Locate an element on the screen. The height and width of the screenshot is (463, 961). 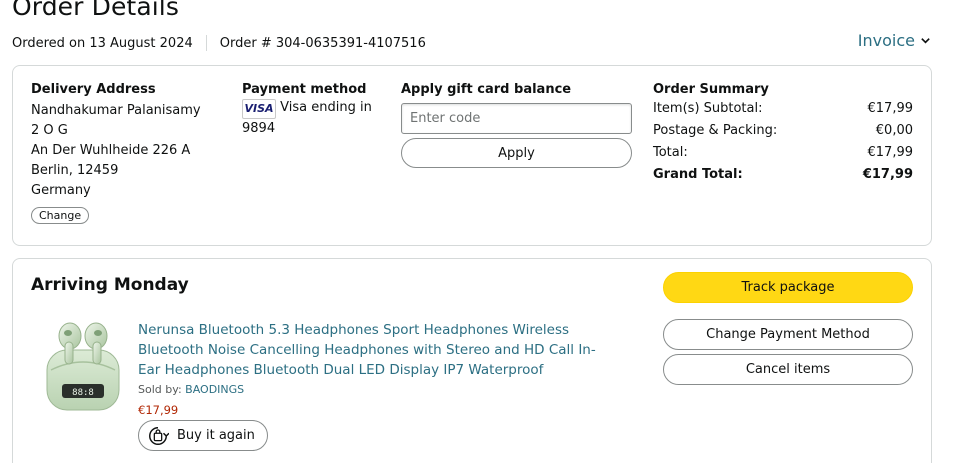
address-line: Berlin, 12459 is located at coordinates (75, 170).